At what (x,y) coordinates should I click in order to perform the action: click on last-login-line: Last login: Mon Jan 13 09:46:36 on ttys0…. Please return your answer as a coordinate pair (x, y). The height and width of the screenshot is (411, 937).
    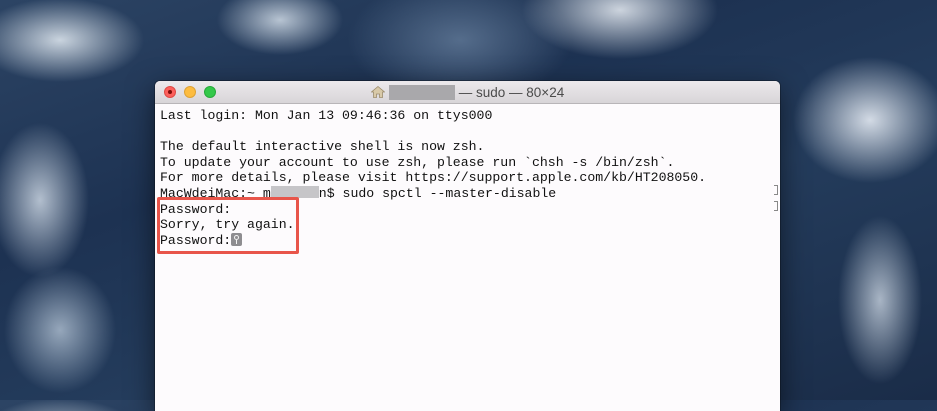
    Looking at the image, I should click on (326, 115).